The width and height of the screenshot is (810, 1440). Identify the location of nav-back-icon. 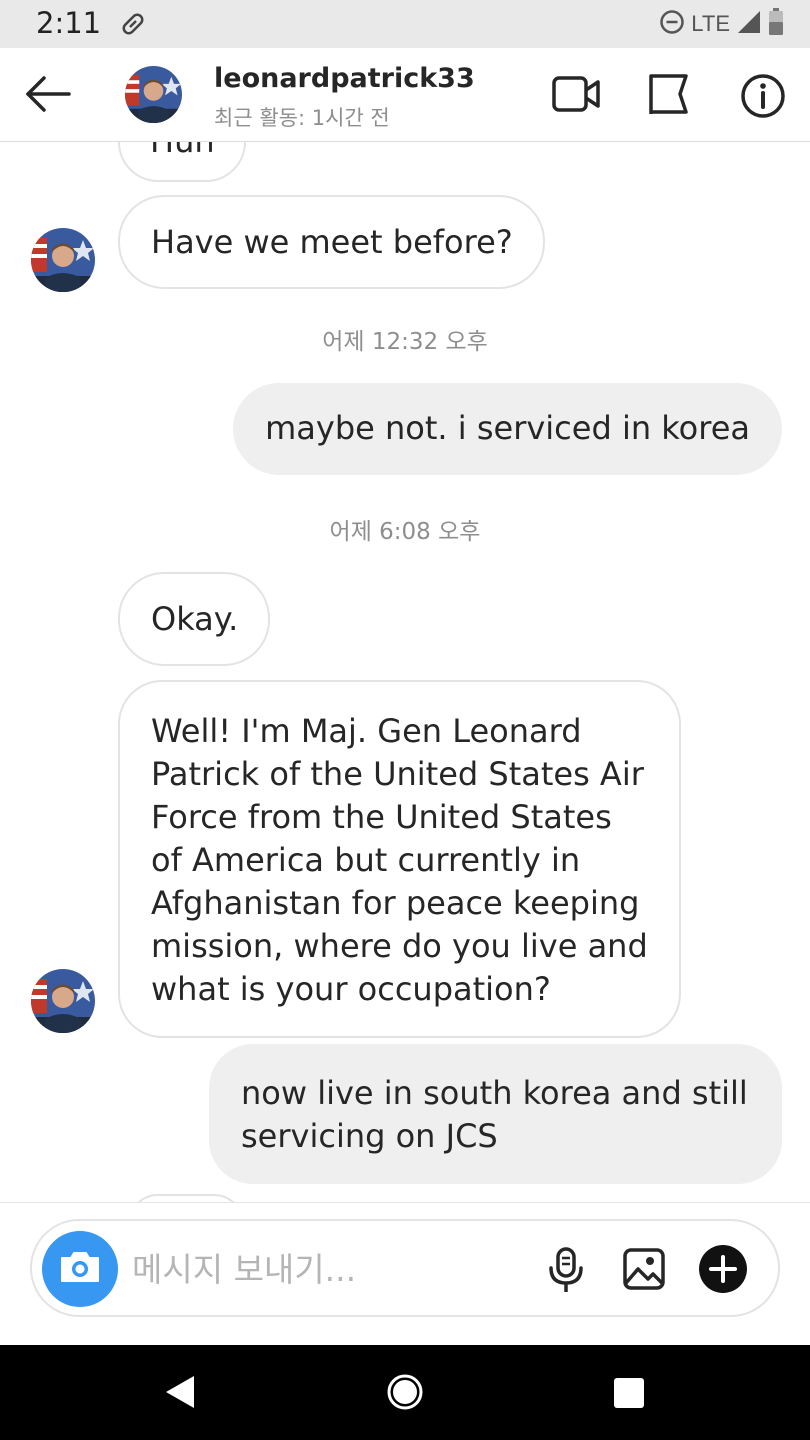
(180, 1394).